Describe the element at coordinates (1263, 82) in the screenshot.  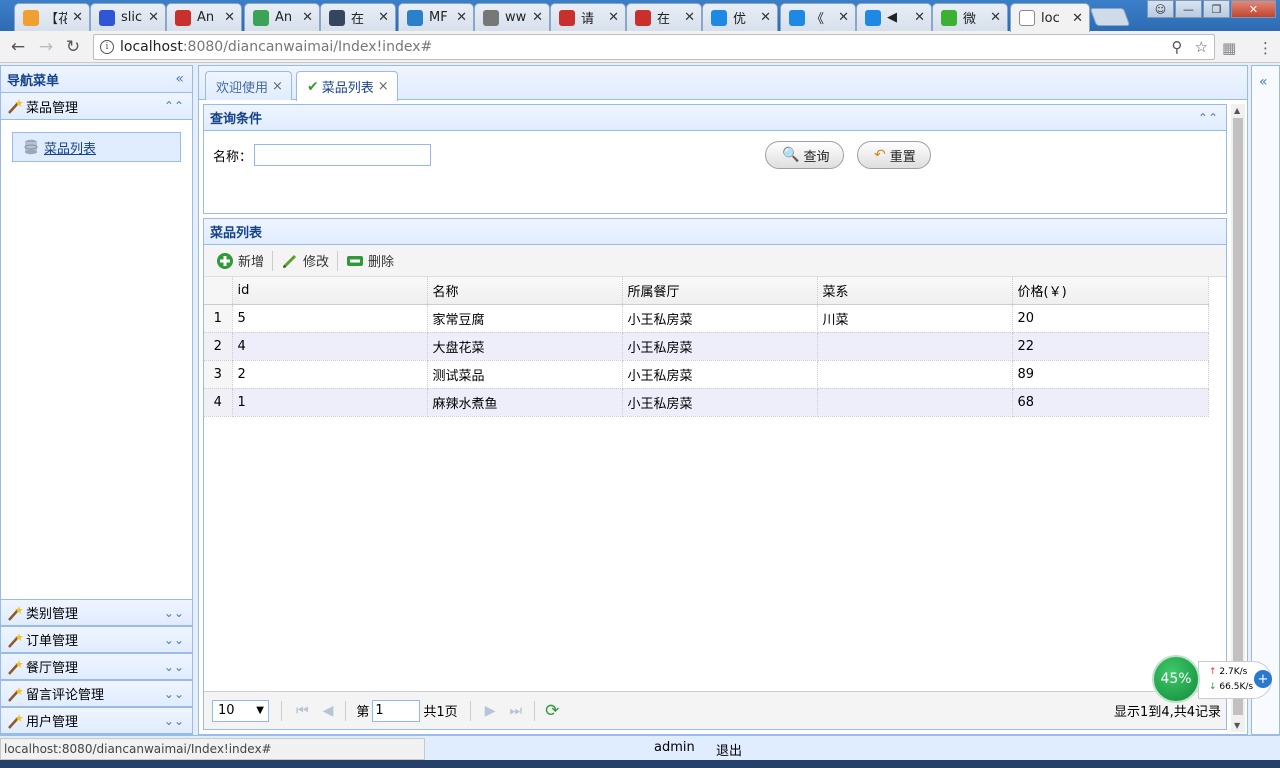
I see `expand-right-panel-icon: «` at that location.